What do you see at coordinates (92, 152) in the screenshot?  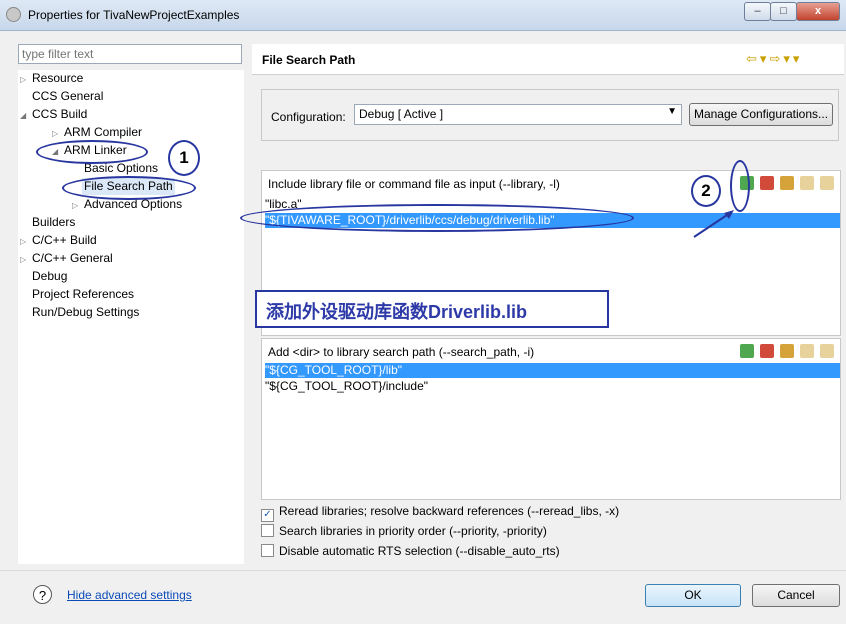 I see `annotation-ellipse-arm-linker` at bounding box center [92, 152].